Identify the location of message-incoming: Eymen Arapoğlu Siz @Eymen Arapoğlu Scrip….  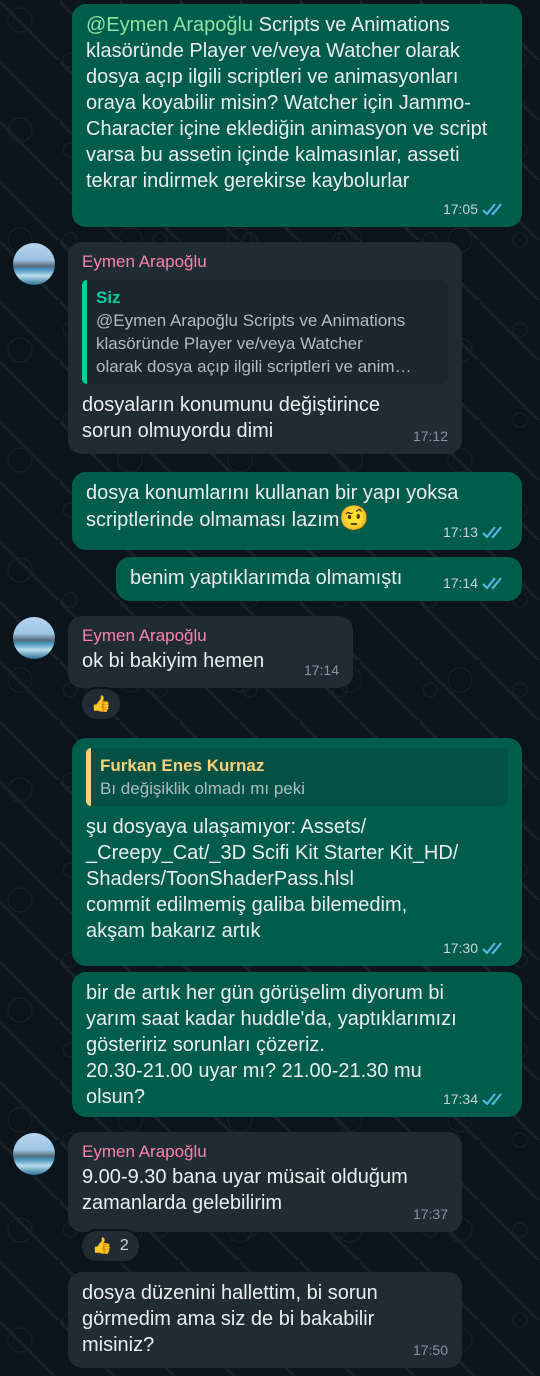
(265, 348).